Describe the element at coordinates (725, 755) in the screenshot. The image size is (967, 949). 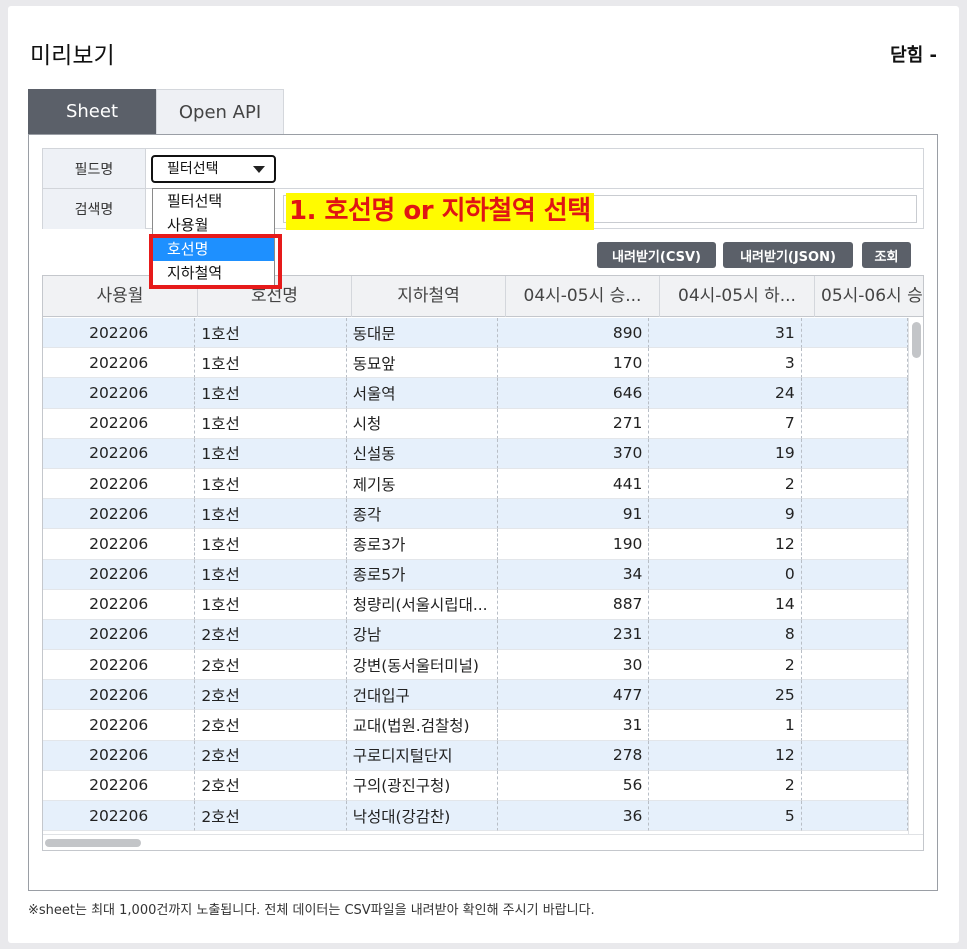
I see `cell-alighting-04: 12` at that location.